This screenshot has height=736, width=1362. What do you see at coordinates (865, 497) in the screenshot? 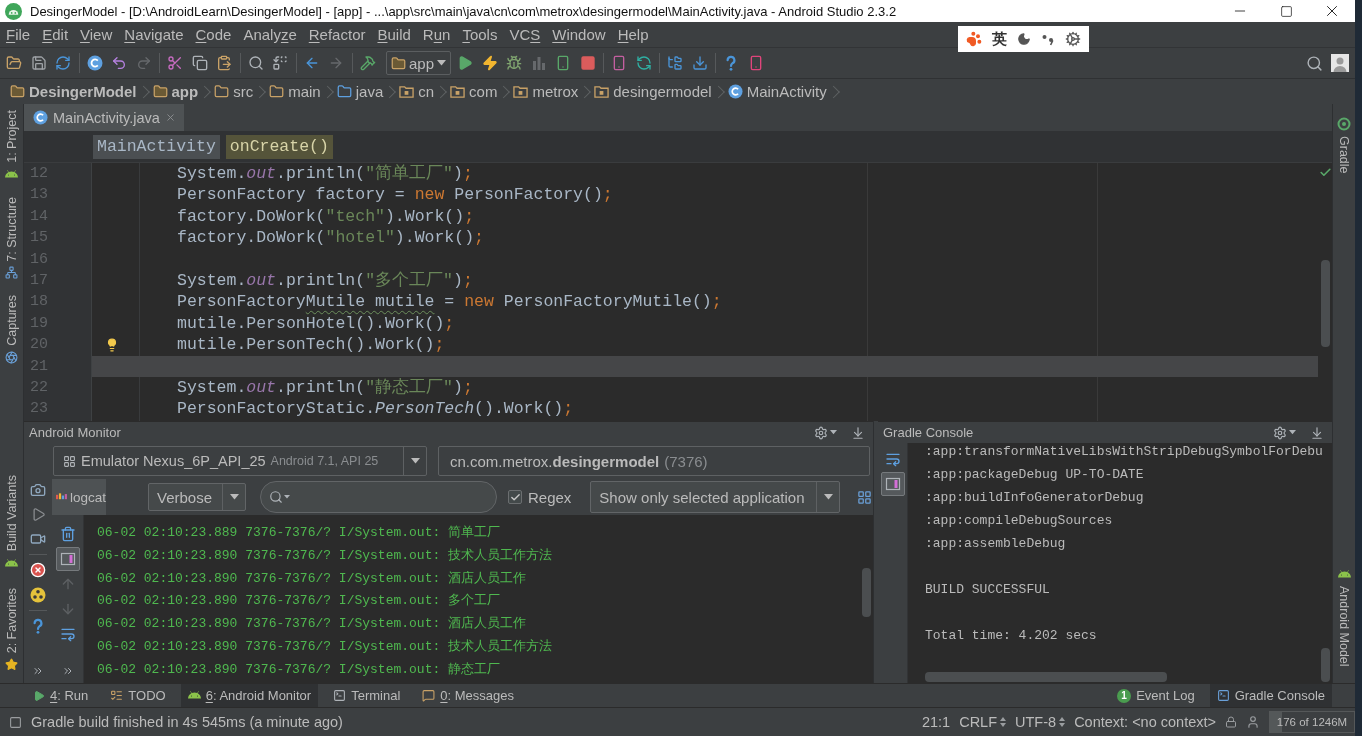
I see `layout-icon` at bounding box center [865, 497].